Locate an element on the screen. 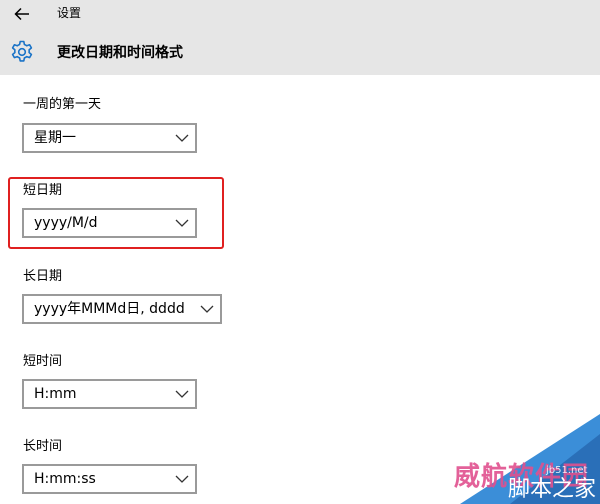  long-time-value: H:mm:ss is located at coordinates (65, 479).